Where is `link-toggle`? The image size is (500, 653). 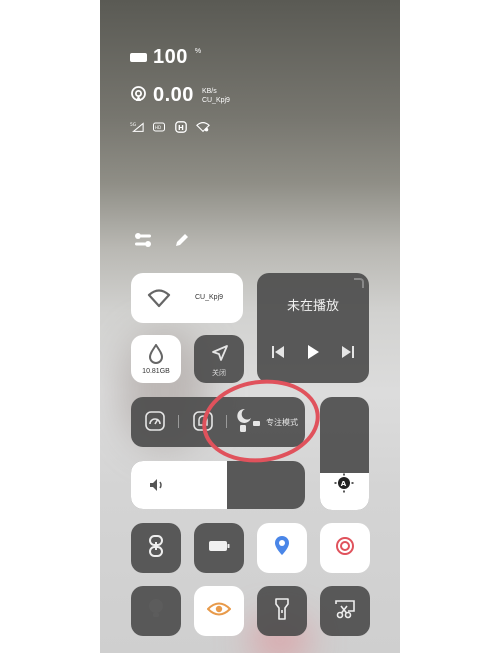
link-toggle is located at coordinates (156, 548).